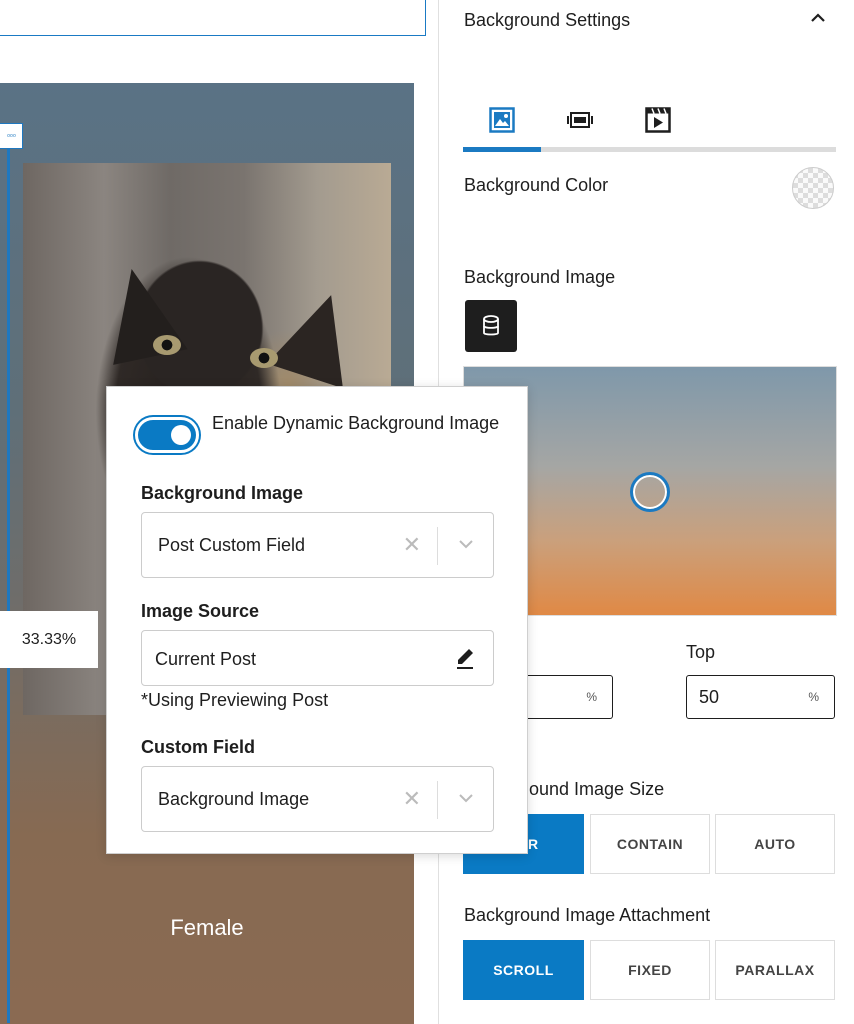 This screenshot has height=1024, width=854. What do you see at coordinates (232, 545) in the screenshot?
I see `bg-image-source-value: Post Custom Field` at bounding box center [232, 545].